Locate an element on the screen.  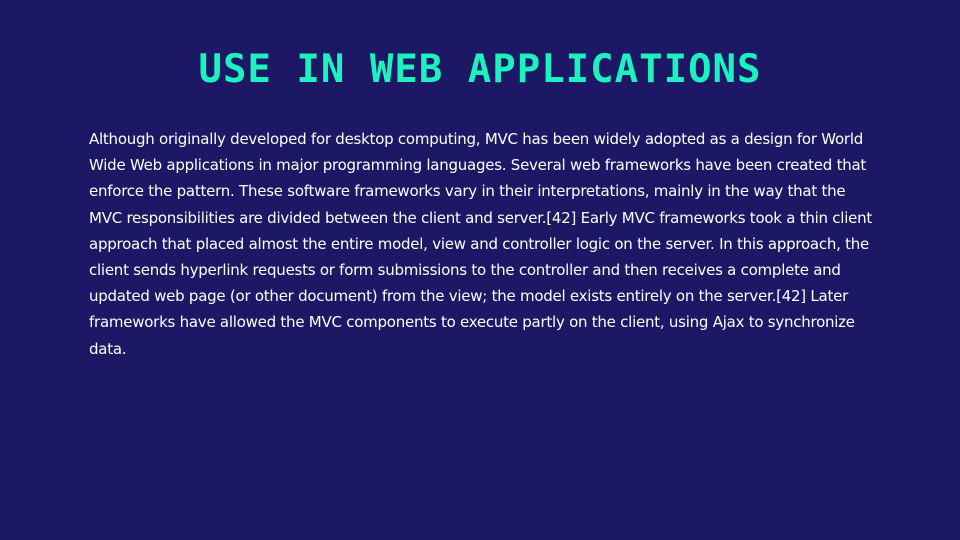
slide-title: USE IN WEB APPLICATIONS is located at coordinates (480, 69).